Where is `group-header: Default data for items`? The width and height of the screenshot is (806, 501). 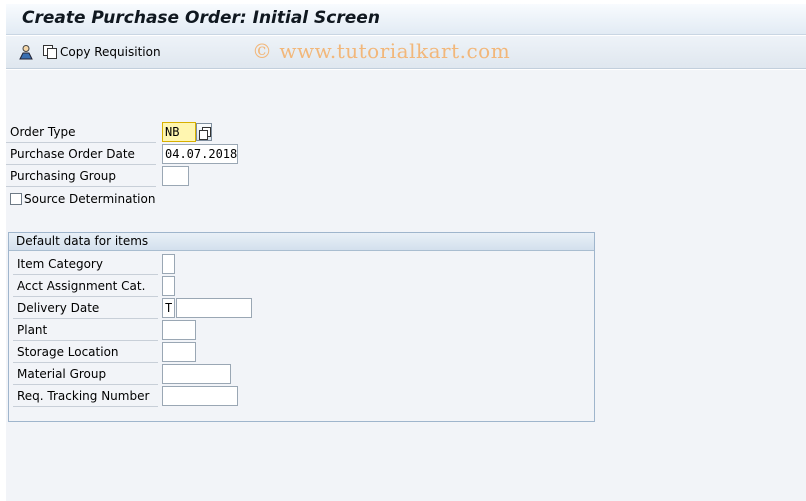 group-header: Default data for items is located at coordinates (301, 242).